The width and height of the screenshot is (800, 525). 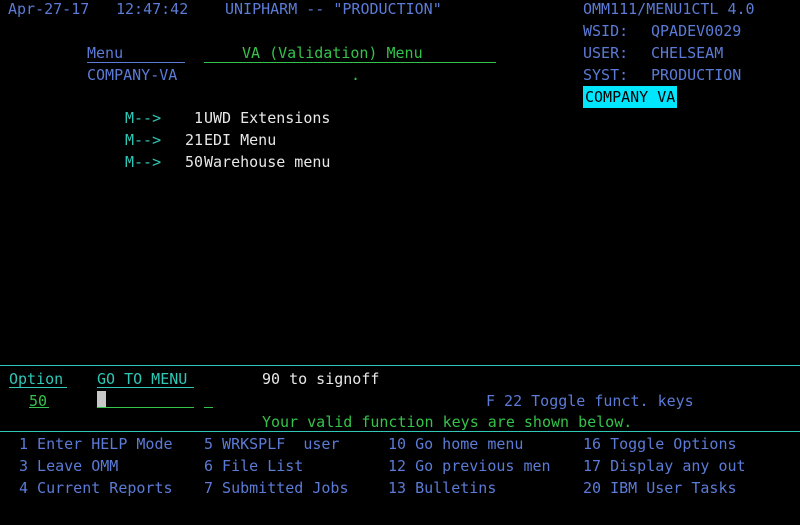 What do you see at coordinates (333, 9) in the screenshot?
I see `header-system: UNIPHARM -- "PRODUCTION"` at bounding box center [333, 9].